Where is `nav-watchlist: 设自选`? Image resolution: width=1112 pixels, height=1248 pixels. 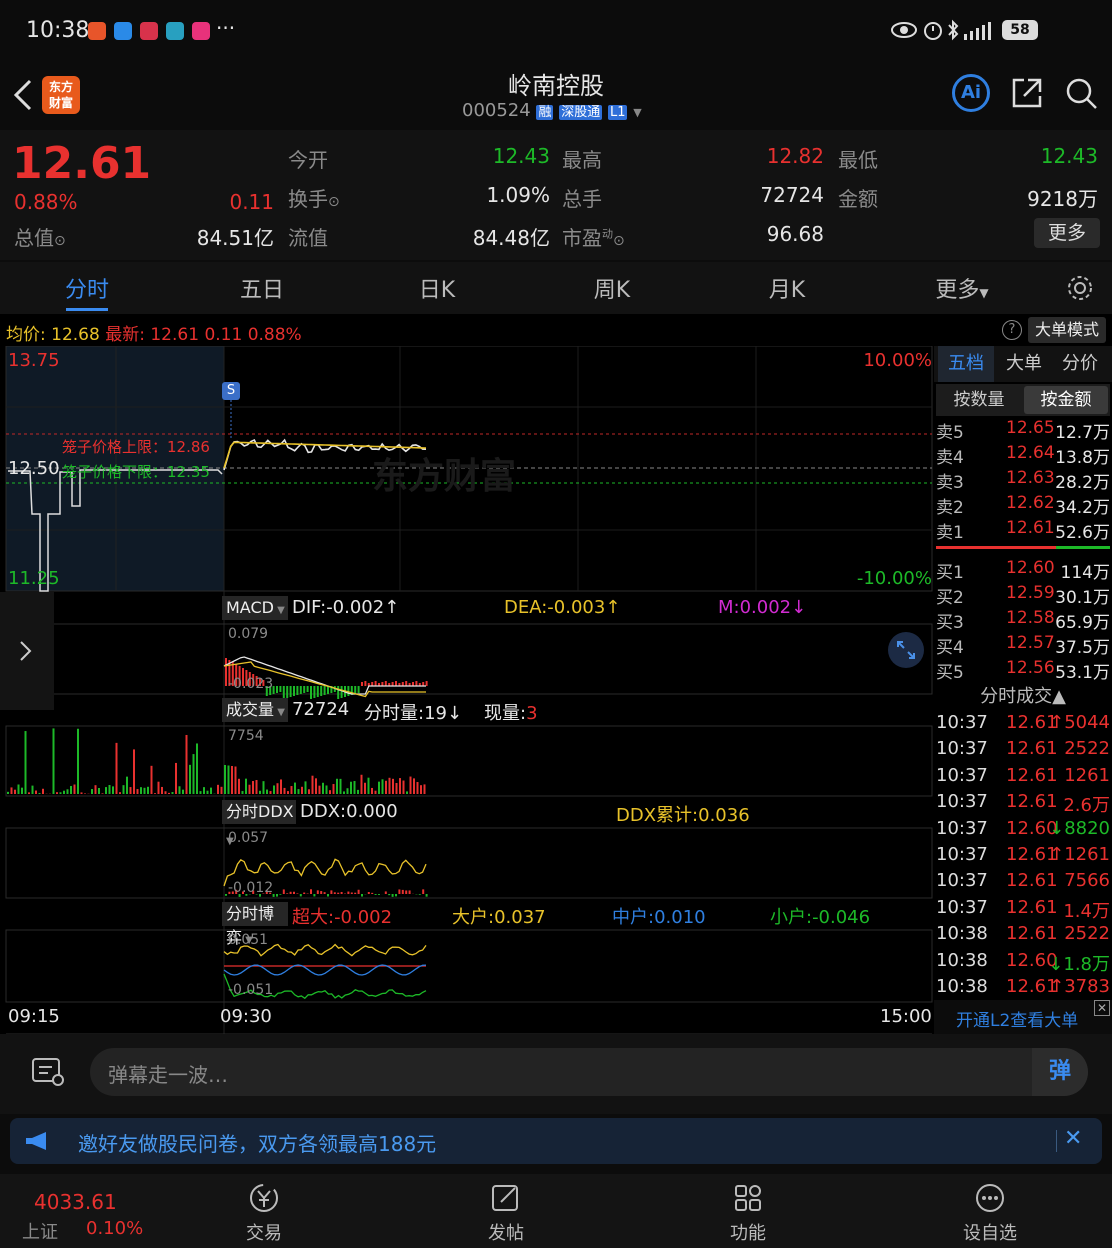
nav-watchlist: 设自选 is located at coordinates (990, 1213).